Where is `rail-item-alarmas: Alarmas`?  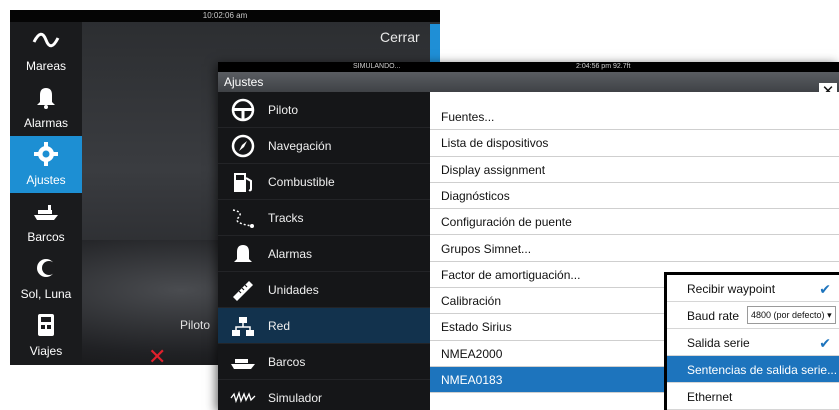 rail-item-alarmas: Alarmas is located at coordinates (46, 107).